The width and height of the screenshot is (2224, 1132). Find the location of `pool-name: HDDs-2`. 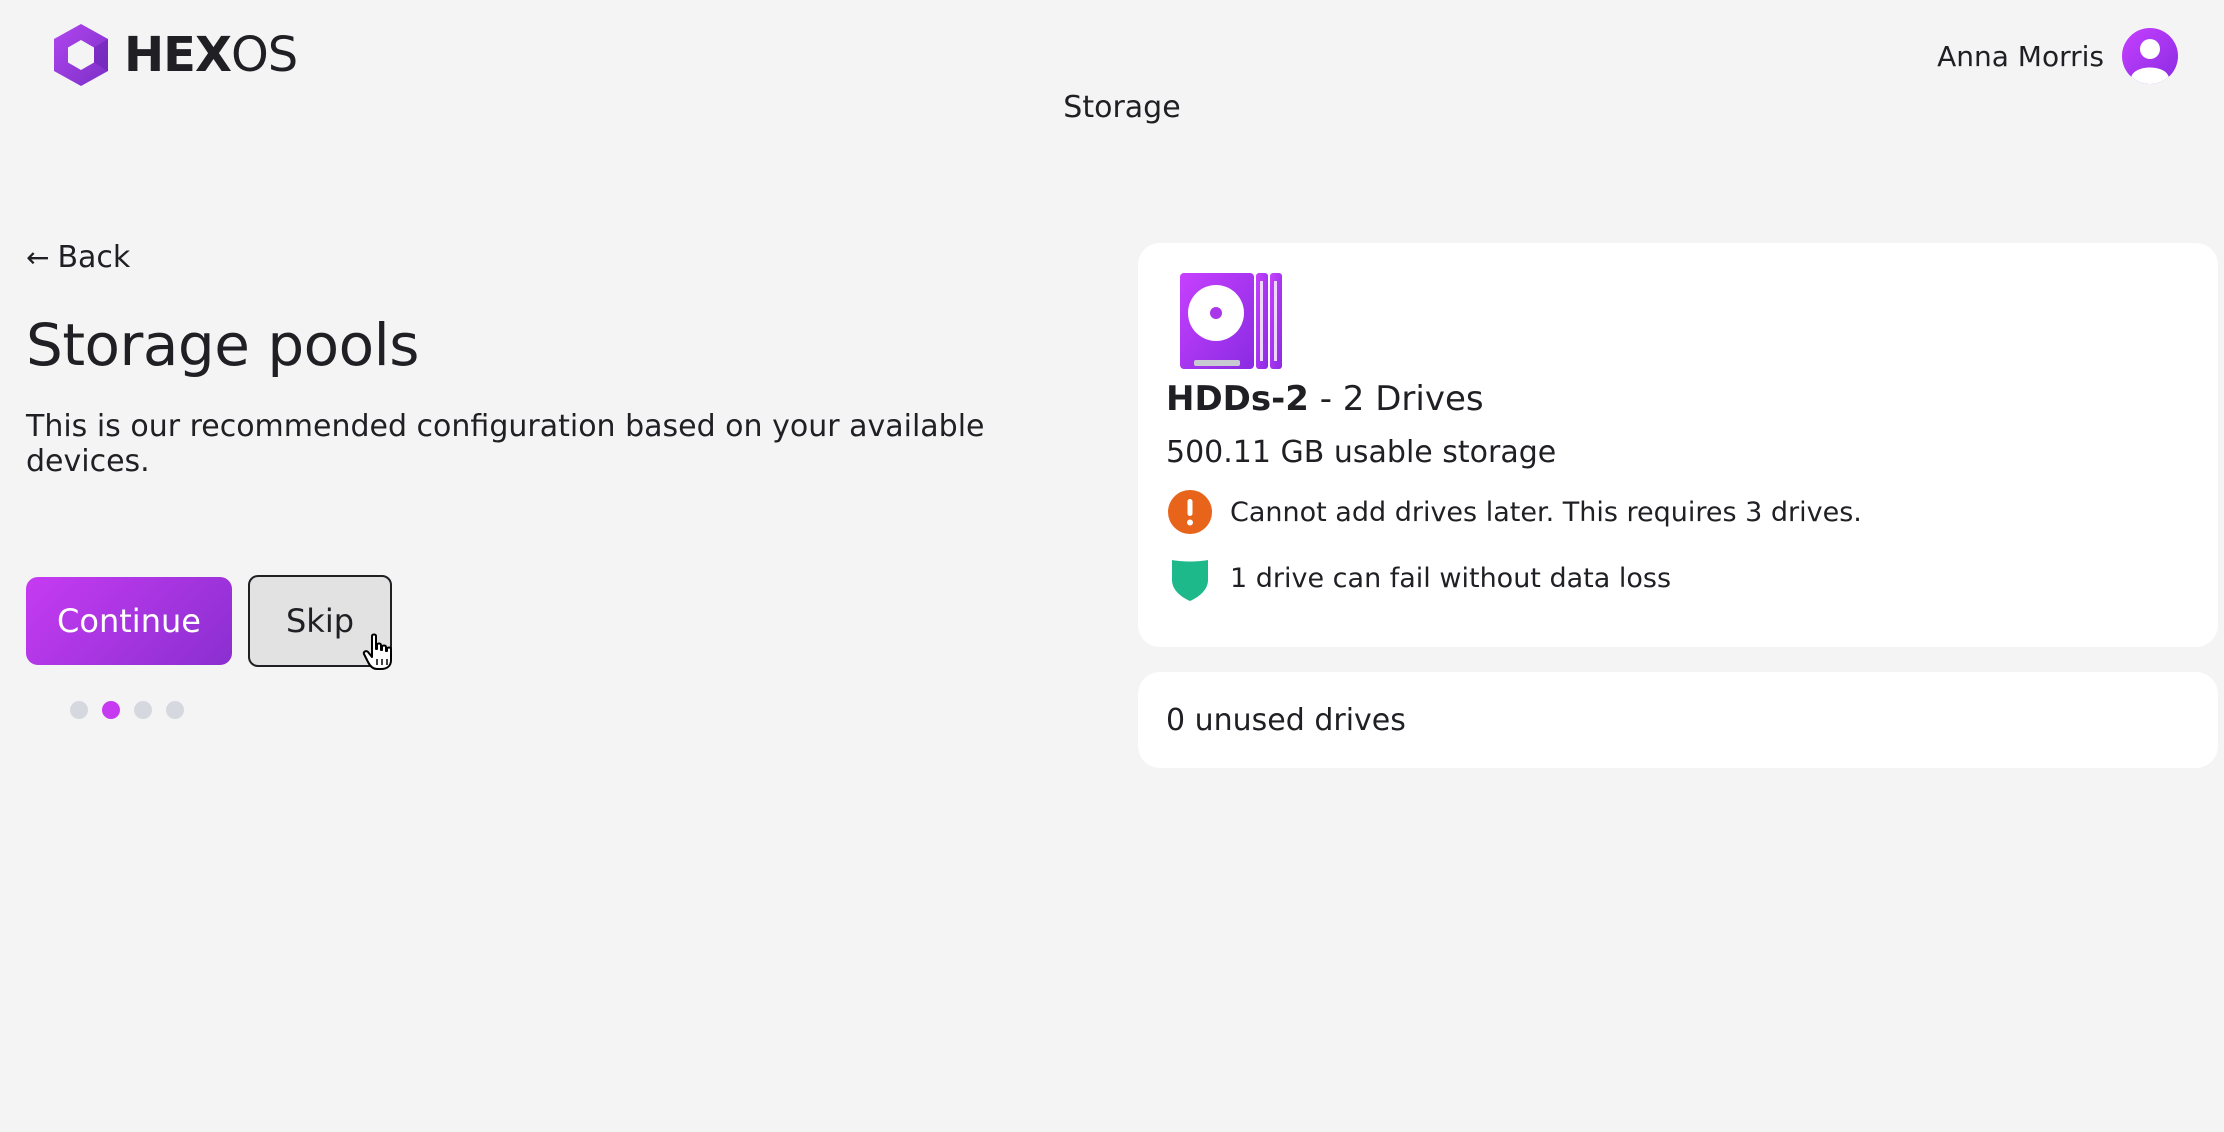

pool-name: HDDs-2 is located at coordinates (1237, 399).